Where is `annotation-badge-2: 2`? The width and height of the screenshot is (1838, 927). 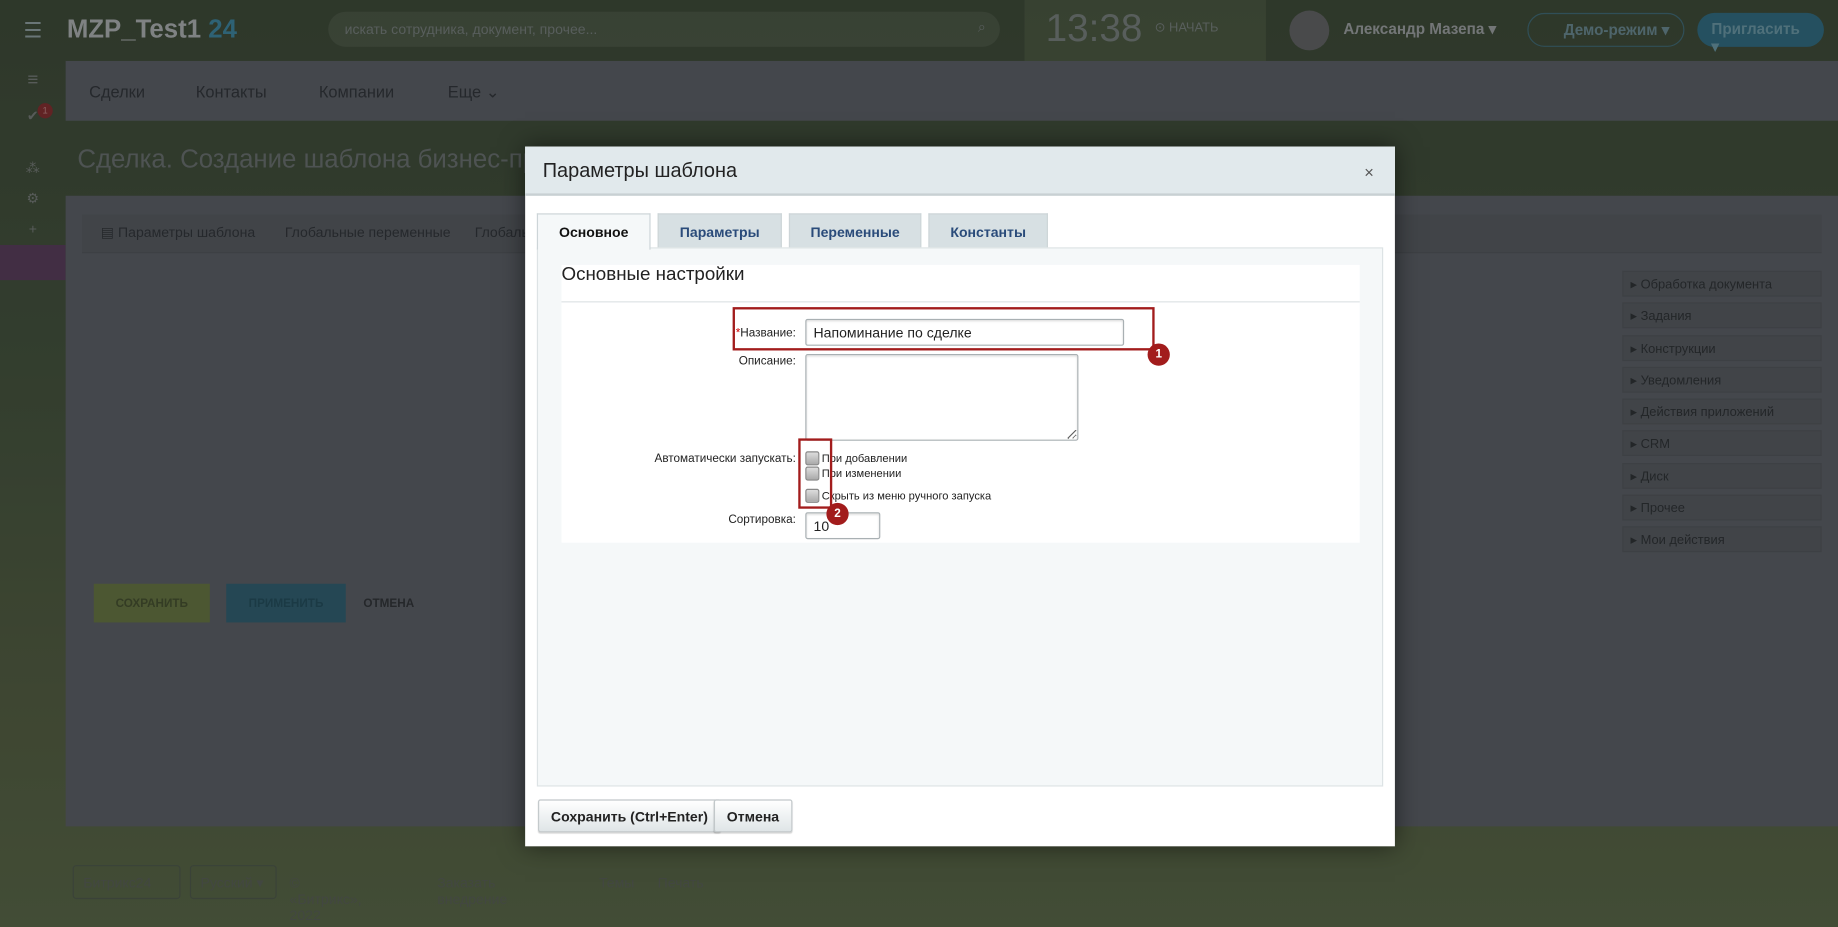 annotation-badge-2: 2 is located at coordinates (837, 514).